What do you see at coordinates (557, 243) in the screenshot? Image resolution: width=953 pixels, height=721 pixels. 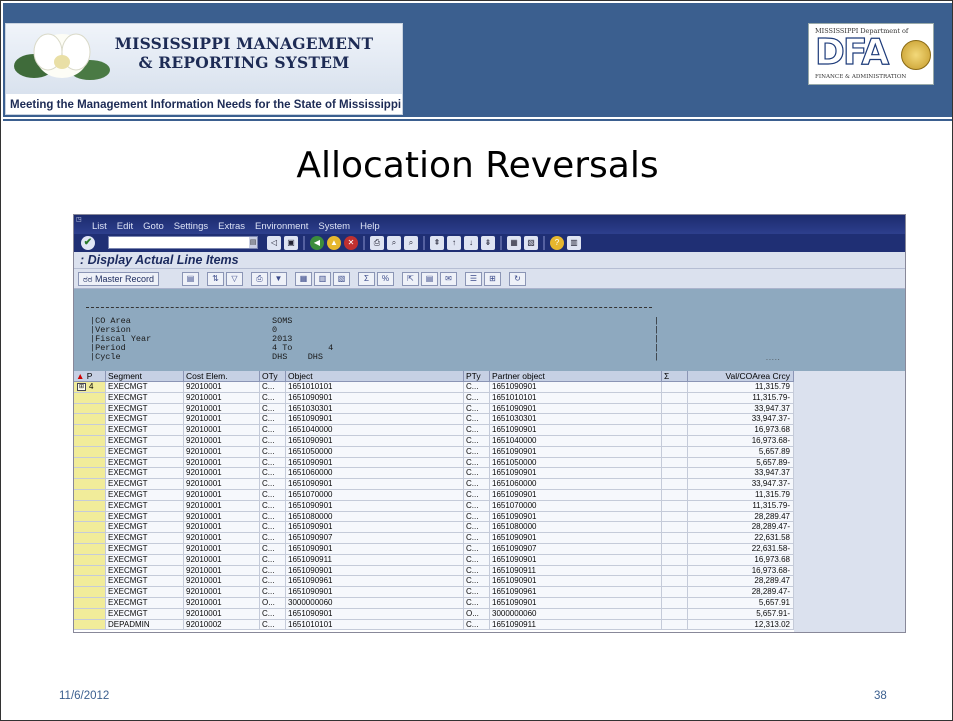 I see `help-icon: ?` at bounding box center [557, 243].